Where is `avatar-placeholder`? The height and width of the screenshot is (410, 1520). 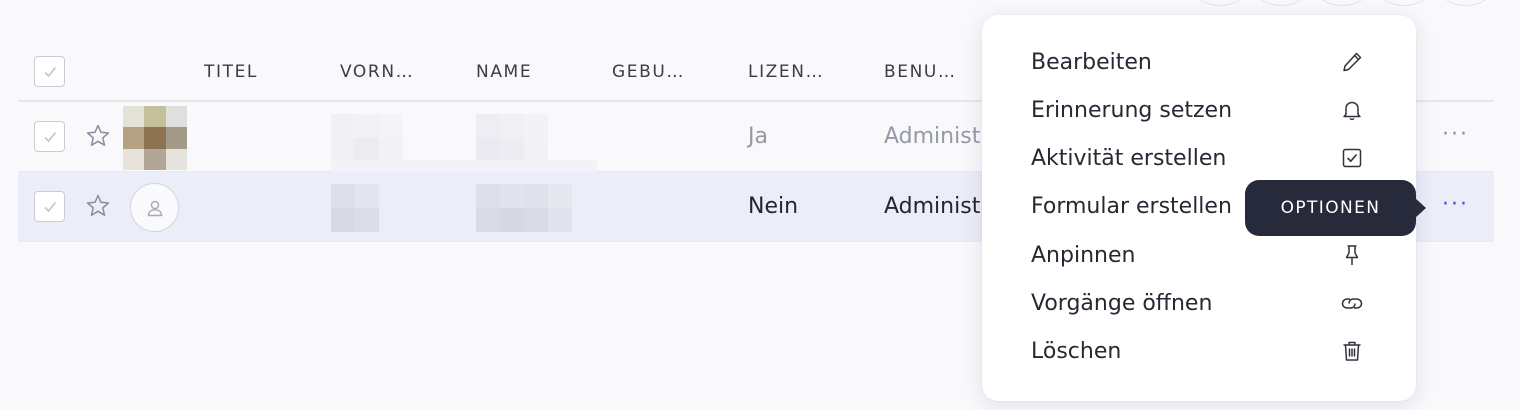 avatar-placeholder is located at coordinates (154, 207).